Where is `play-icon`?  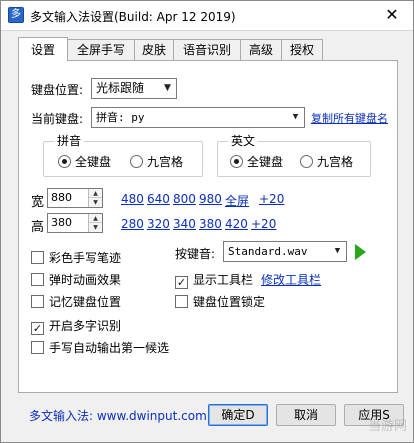
play-icon is located at coordinates (360, 252).